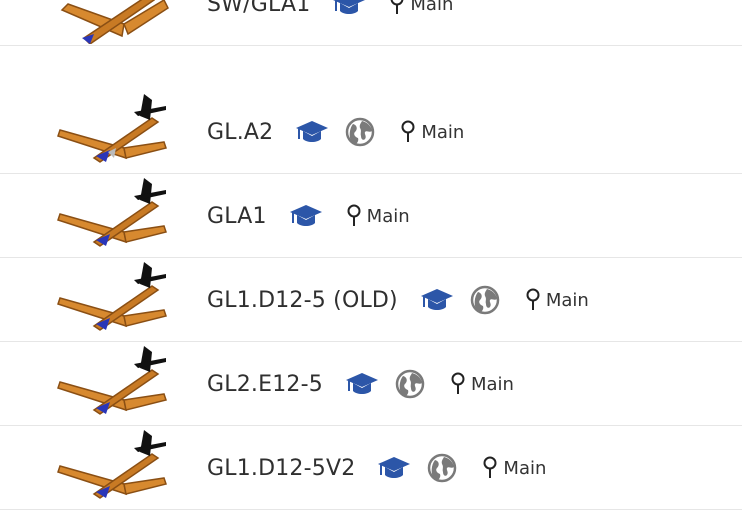  Describe the element at coordinates (371, 23) in the screenshot. I see `document-row: SW/GLA1 Main` at that location.